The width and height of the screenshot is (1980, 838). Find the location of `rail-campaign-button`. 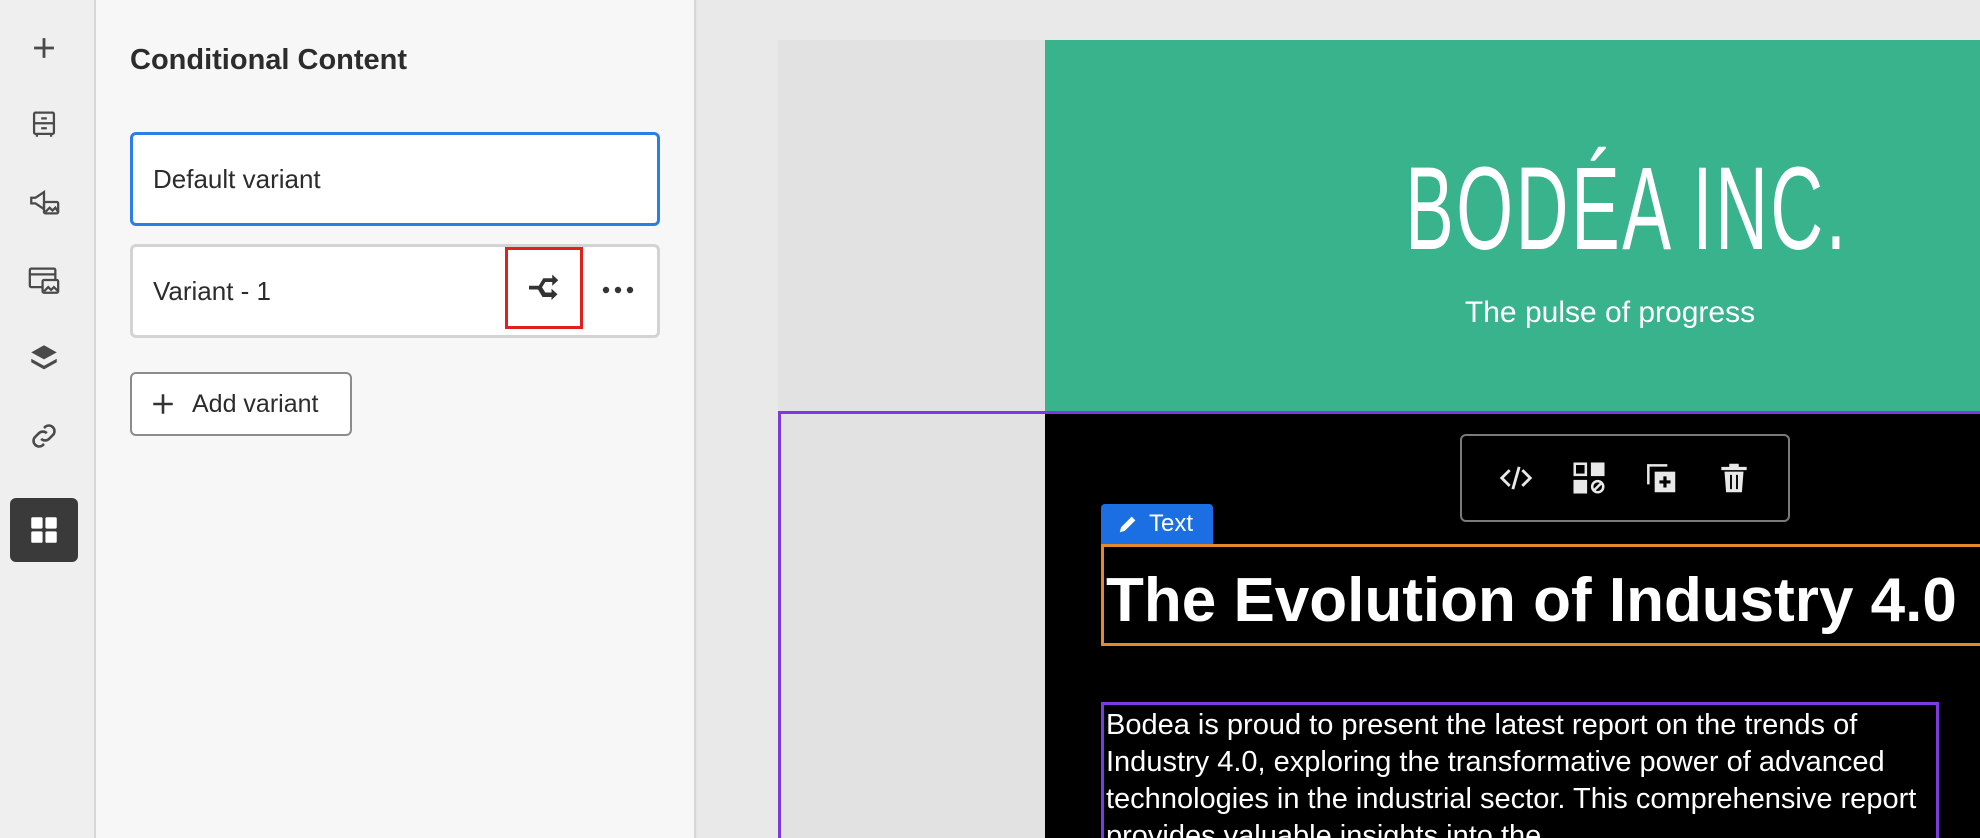

rail-campaign-button is located at coordinates (44, 202).